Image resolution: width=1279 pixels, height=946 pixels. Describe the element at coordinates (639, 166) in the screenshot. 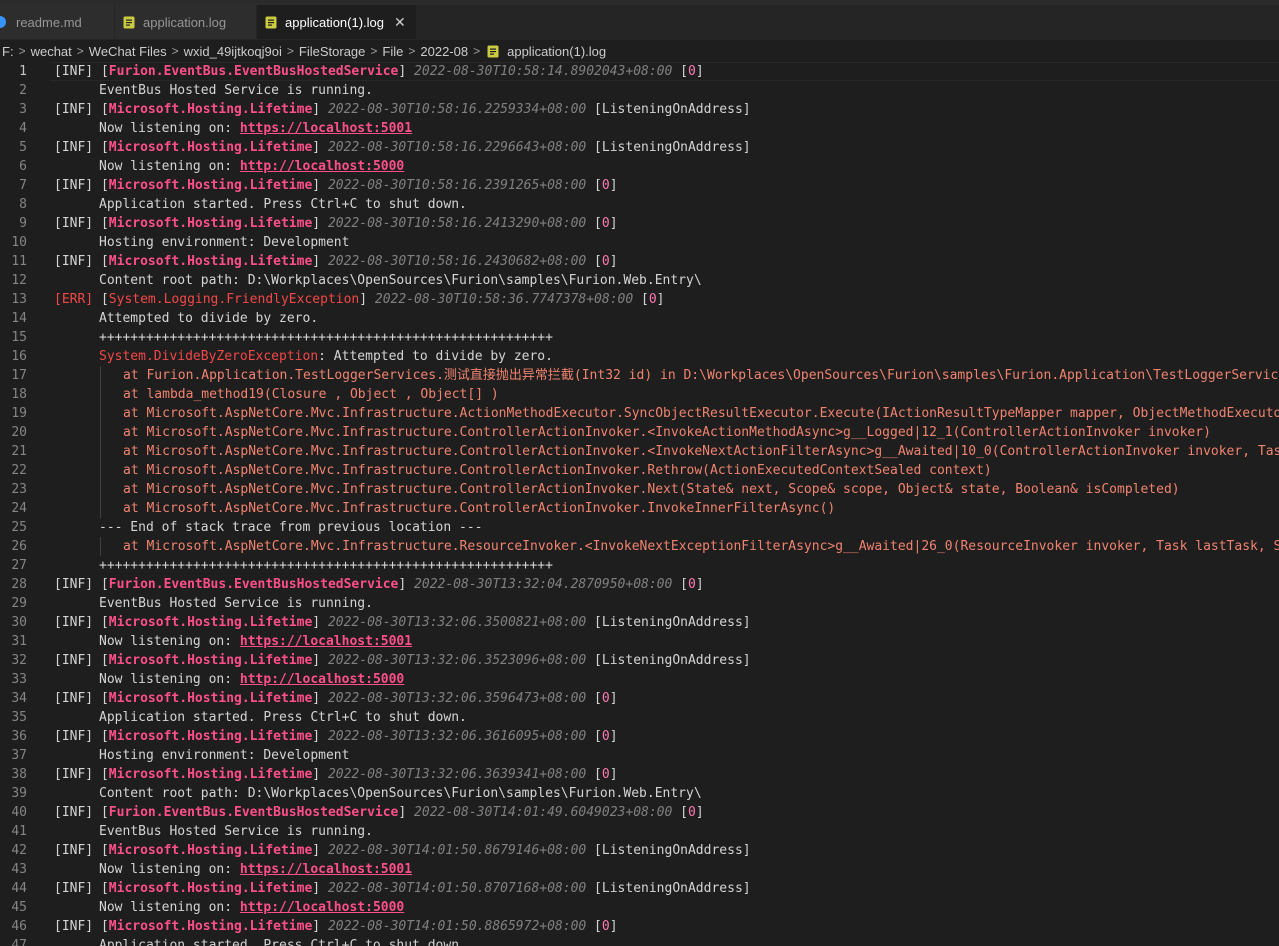

I see `editor-line: 6 Now listening on: http://localhost:5000` at that location.